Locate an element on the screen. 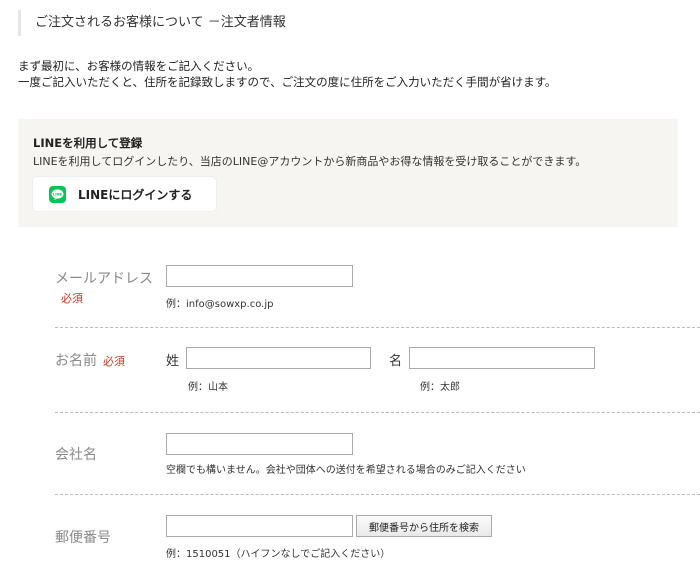 This screenshot has height=575, width=700. line-logo-icon: LINE is located at coordinates (57, 194).